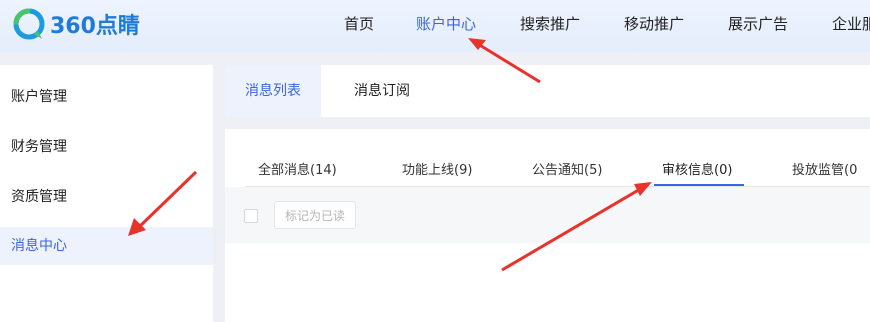 The width and height of the screenshot is (870, 322). I want to click on active-tab-indicator, so click(699, 185).